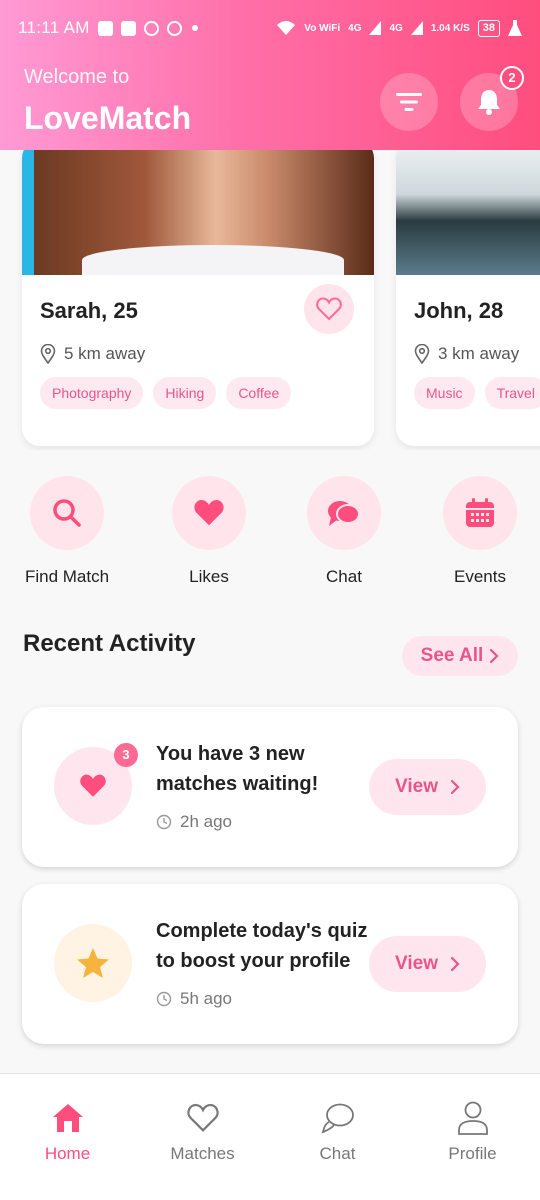 The image size is (540, 1200). I want to click on chat-icon, so click(344, 513).